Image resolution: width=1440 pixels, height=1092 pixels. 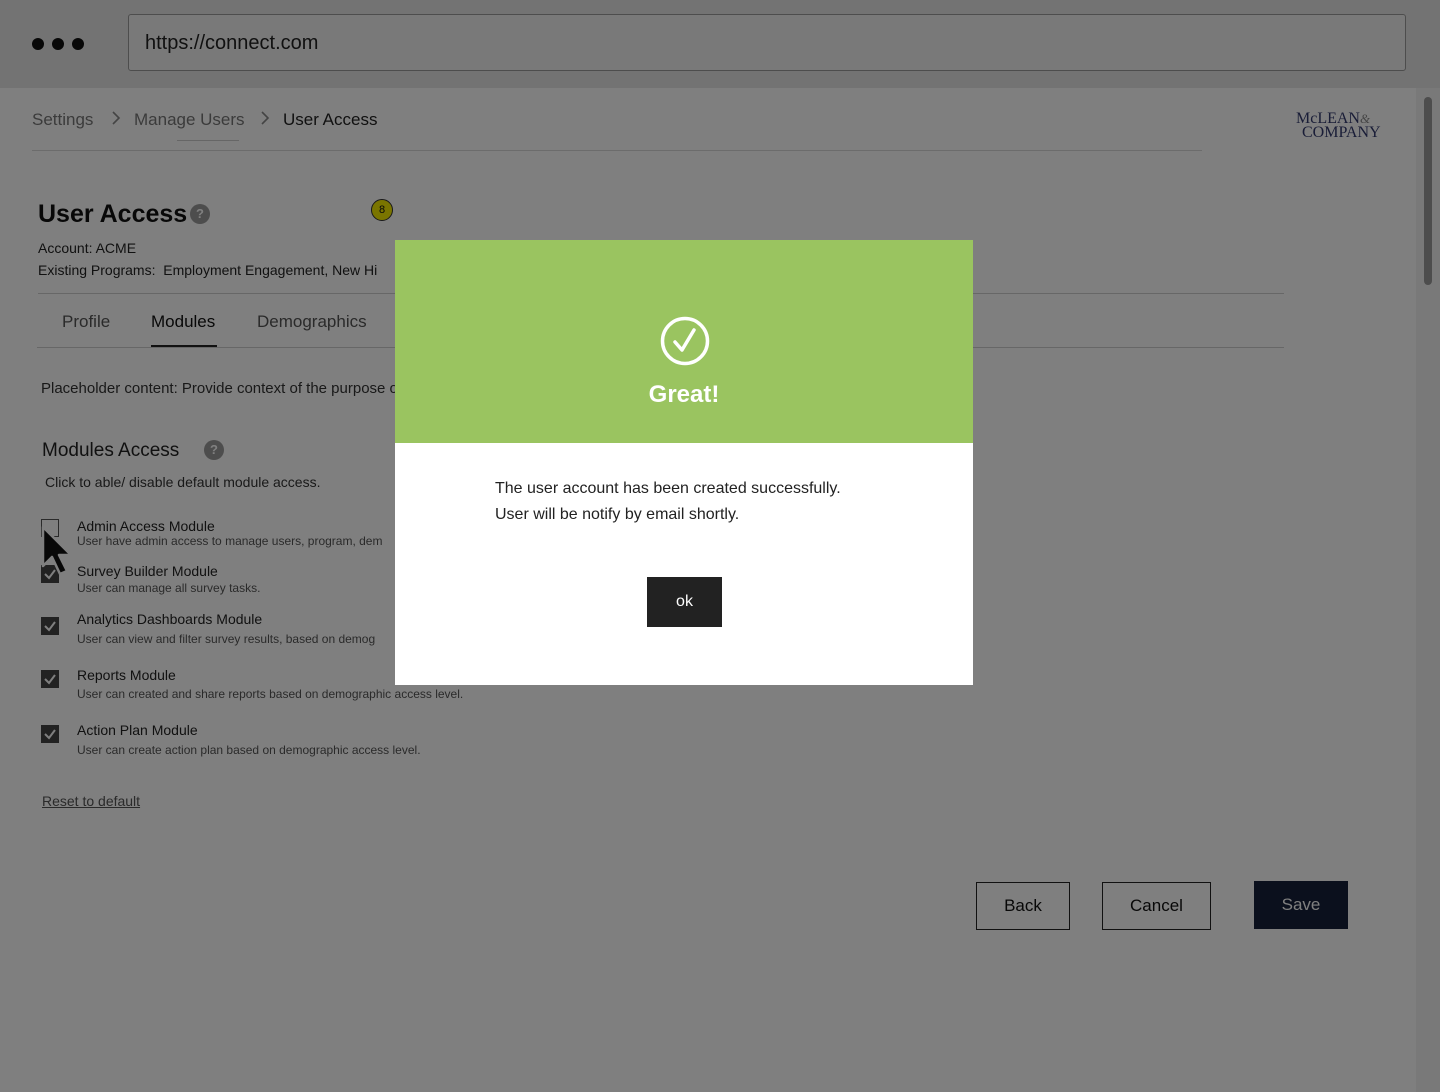 What do you see at coordinates (617, 514) in the screenshot?
I see `dialog-message-line: User will be notify by email shortly.` at bounding box center [617, 514].